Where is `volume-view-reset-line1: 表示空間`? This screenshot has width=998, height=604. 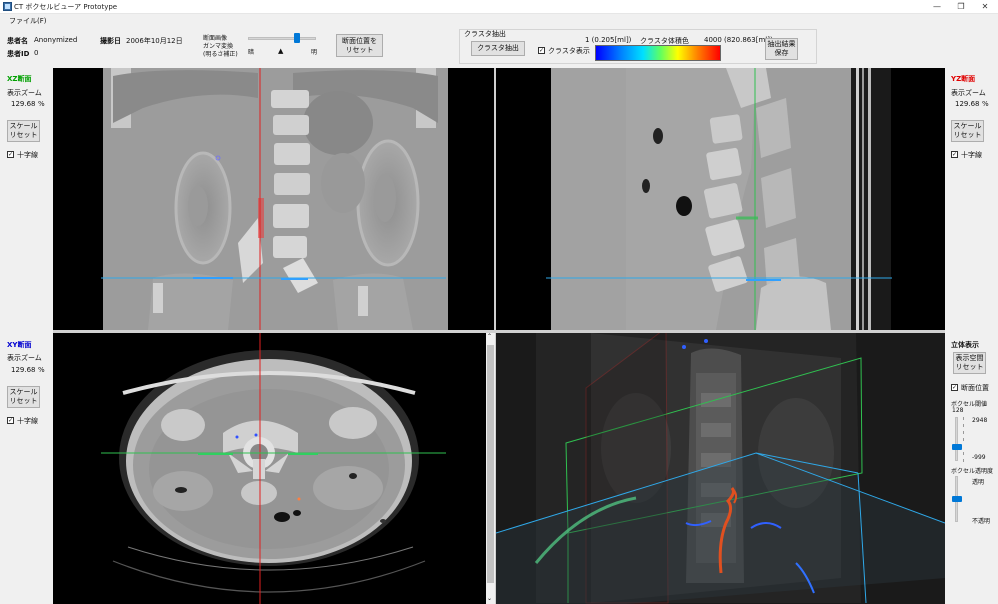
volume-view-reset-line1: 表示空間 is located at coordinates (969, 358).